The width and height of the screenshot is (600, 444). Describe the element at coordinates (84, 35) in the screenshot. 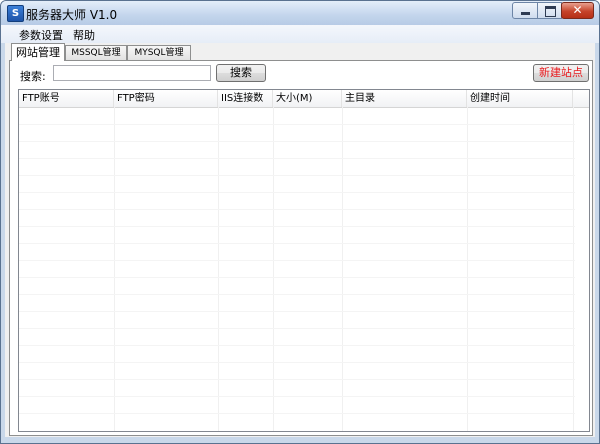

I see `menu-help: 帮助` at that location.